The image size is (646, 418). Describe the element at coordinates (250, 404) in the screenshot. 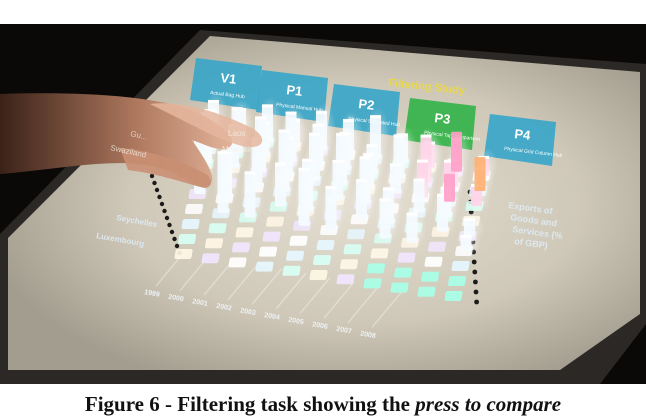

I see `caption-prefix: Figure 6 - Filtering task showing the` at that location.